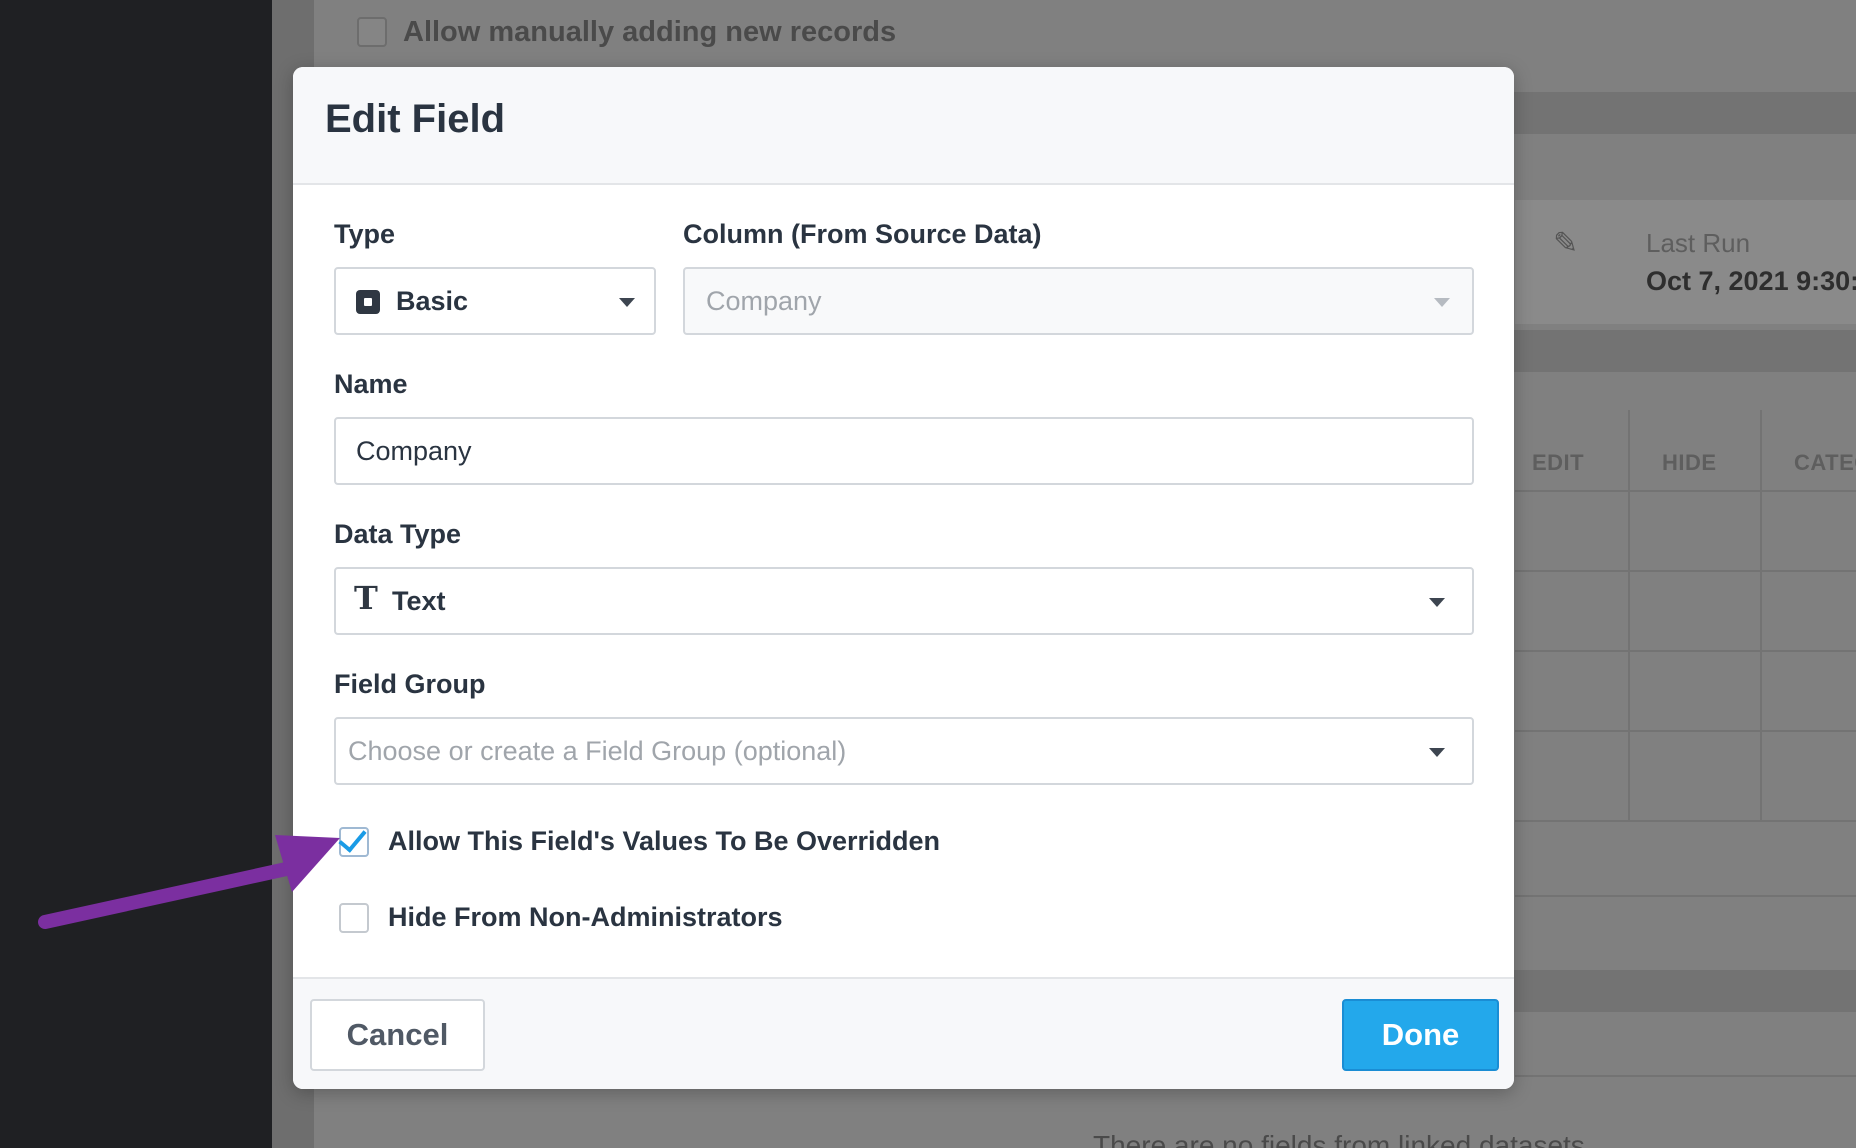 The width and height of the screenshot is (1856, 1148). What do you see at coordinates (397, 1035) in the screenshot?
I see `cancel-button: Cancel` at bounding box center [397, 1035].